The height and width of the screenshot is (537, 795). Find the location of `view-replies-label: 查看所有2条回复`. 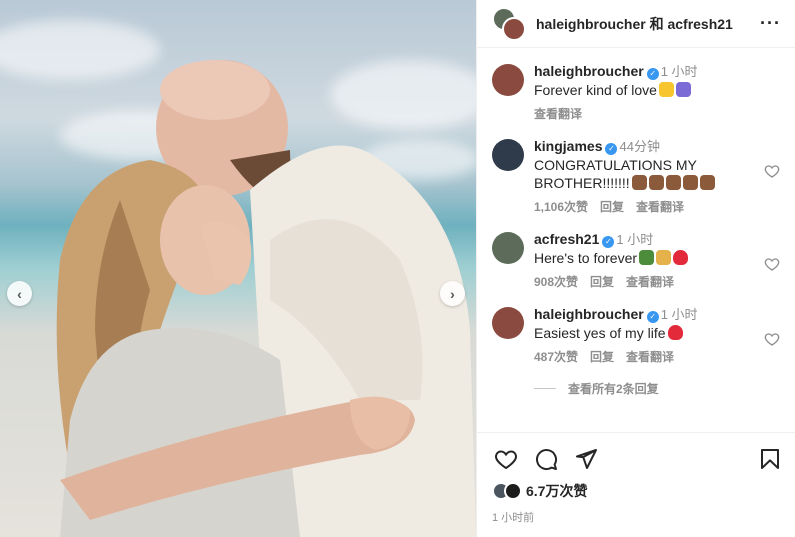

view-replies-label: 查看所有2条回复 is located at coordinates (613, 389).